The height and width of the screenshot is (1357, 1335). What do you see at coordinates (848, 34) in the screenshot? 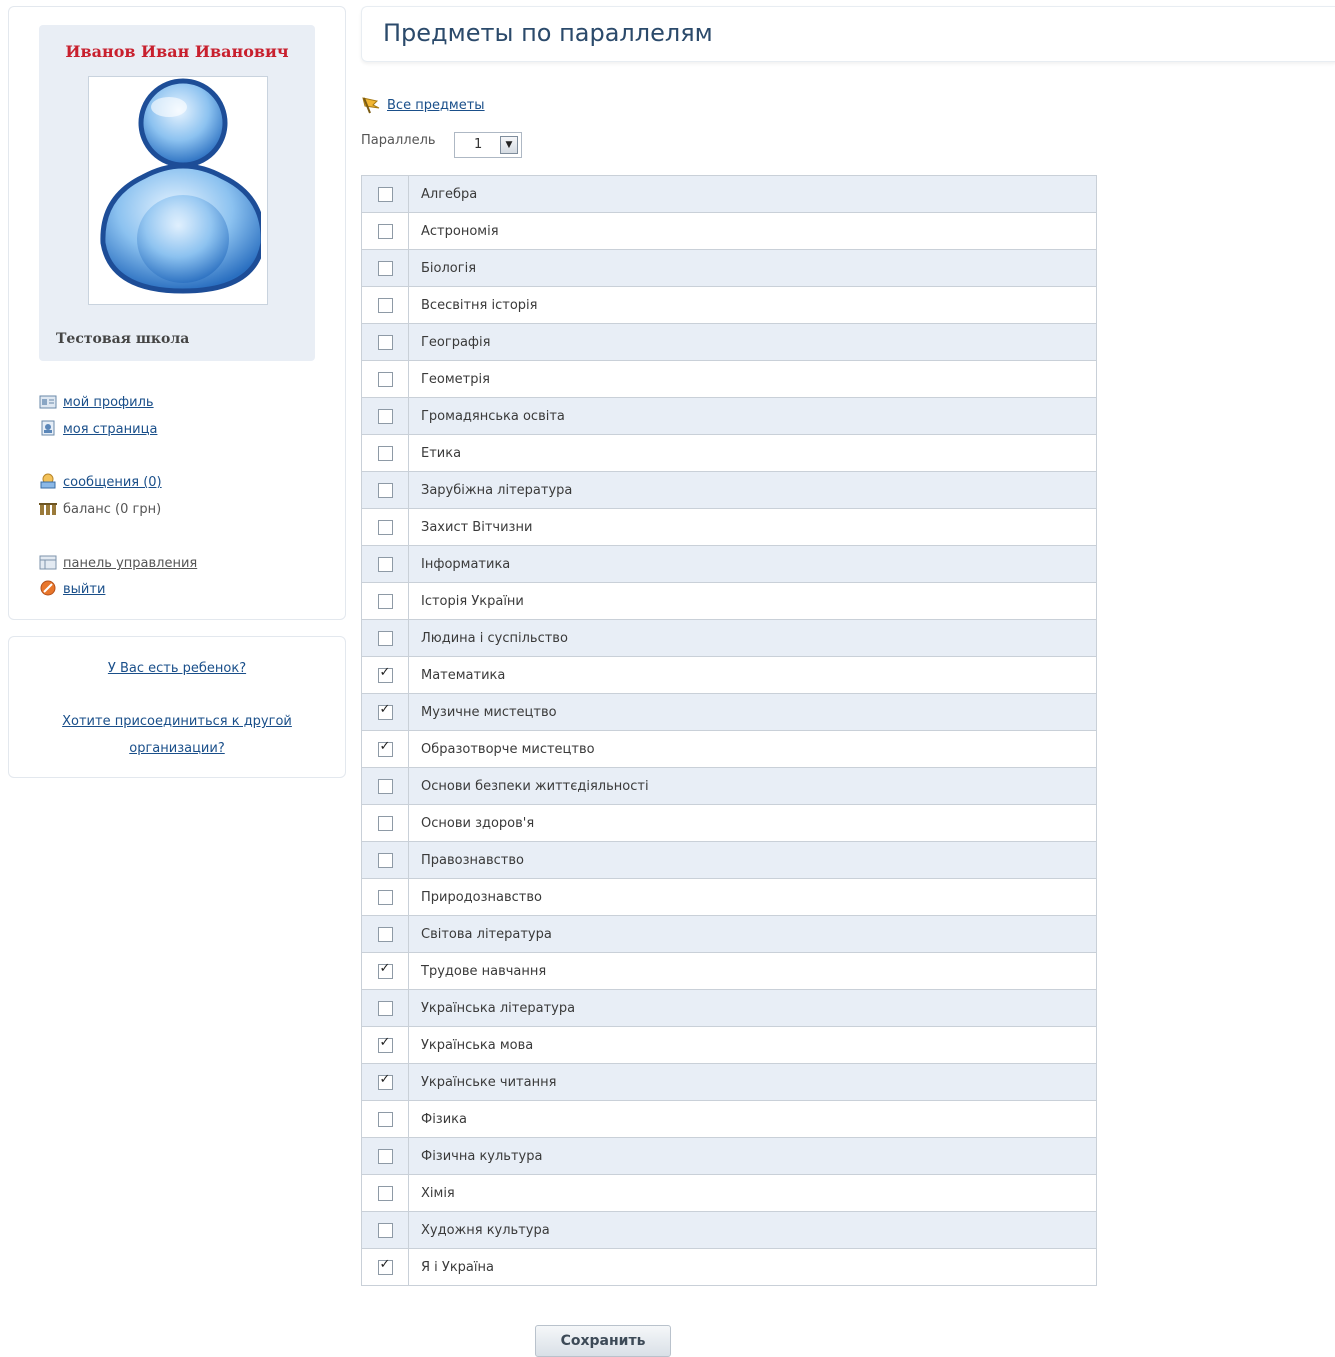
I see `page-header: Предметы по параллелям` at bounding box center [848, 34].